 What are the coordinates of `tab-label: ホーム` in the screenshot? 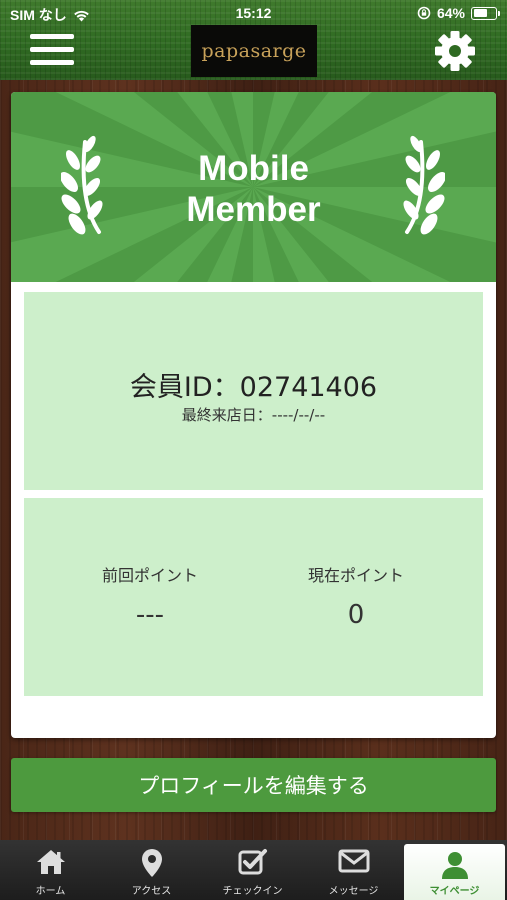 It's located at (50, 891).